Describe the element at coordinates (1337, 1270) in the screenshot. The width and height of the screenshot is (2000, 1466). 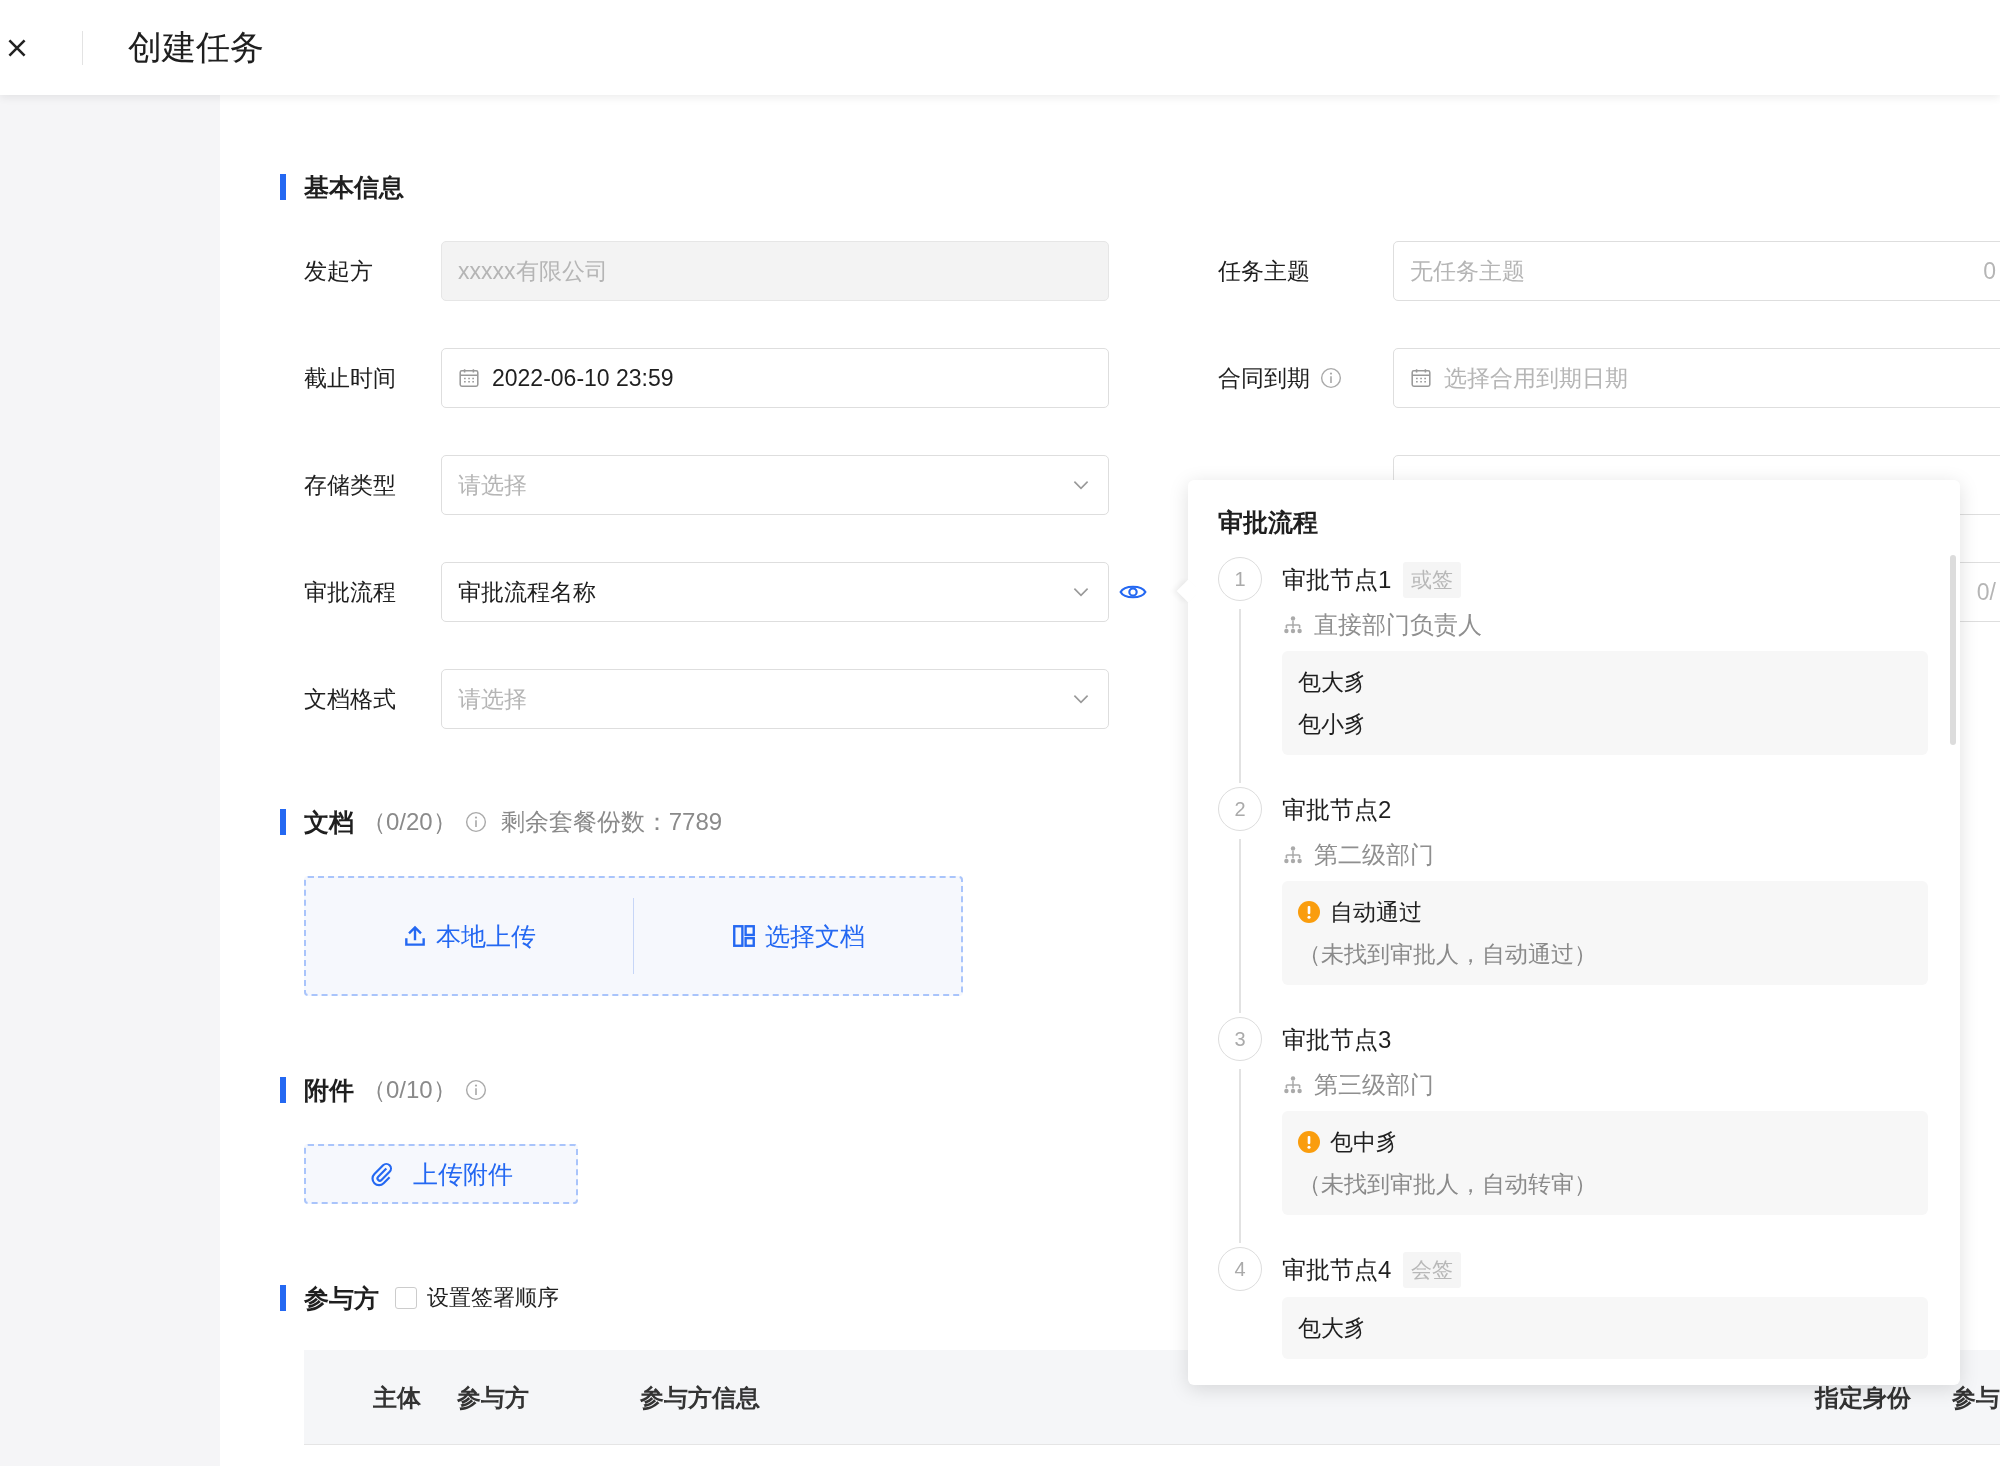
I see `node-name: 审批节点4` at that location.